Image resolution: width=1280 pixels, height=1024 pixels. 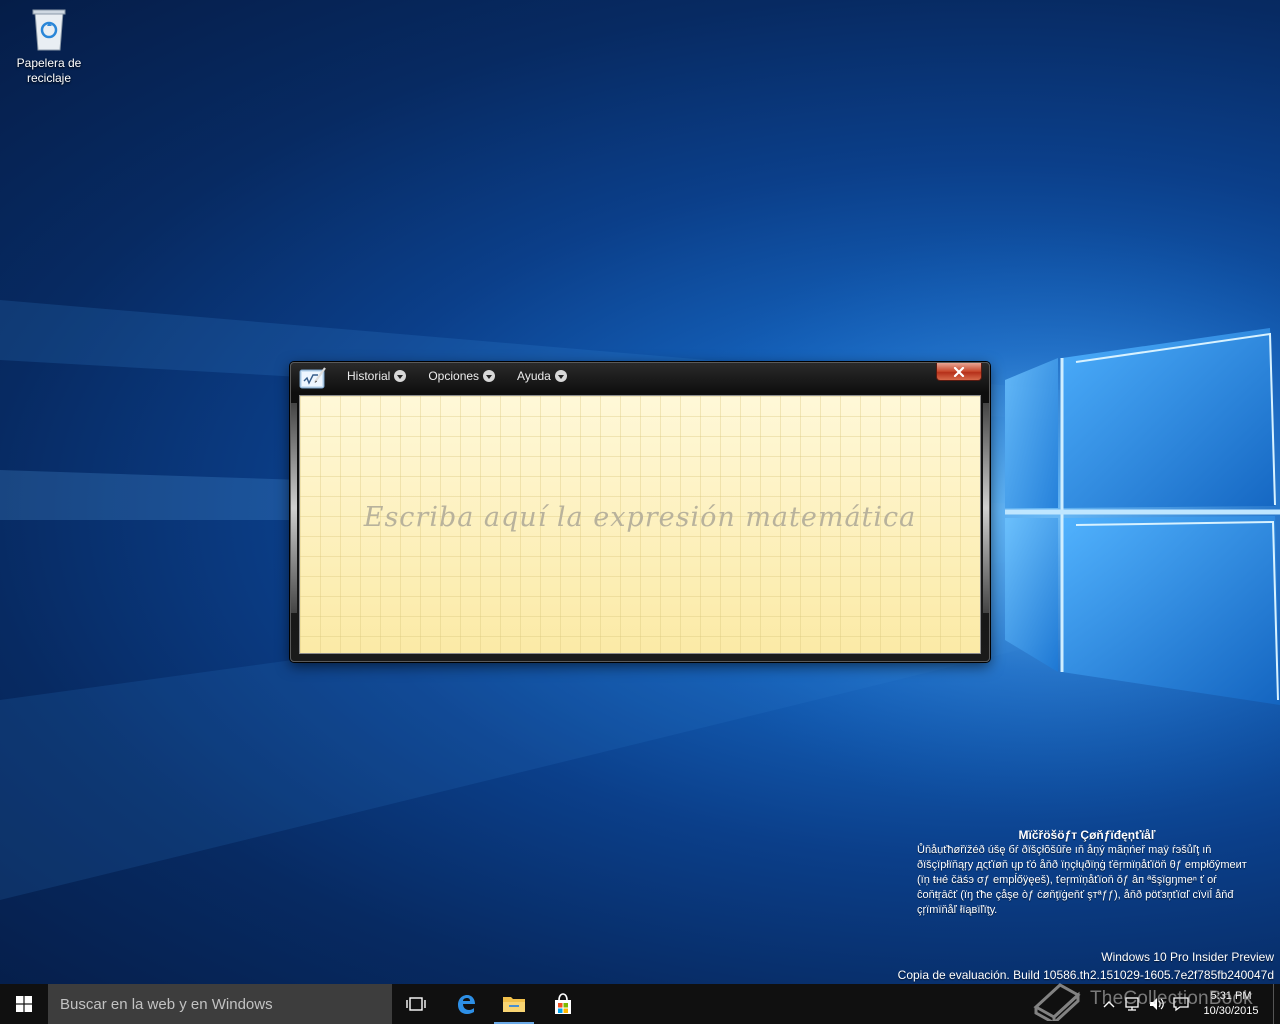 I want to click on windows-logo-icon, so click(x=24, y=1004).